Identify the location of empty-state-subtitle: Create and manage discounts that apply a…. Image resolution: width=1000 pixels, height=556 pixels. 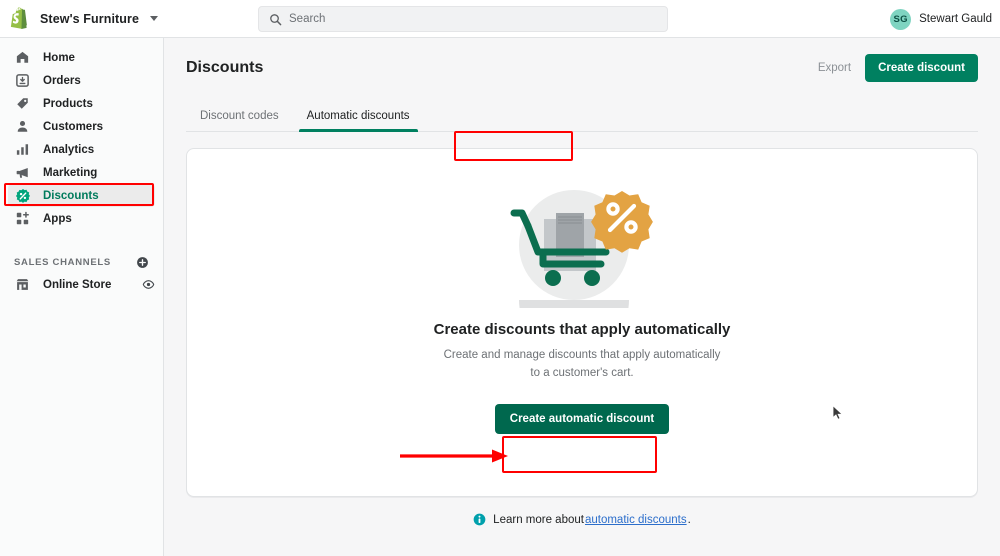
(582, 364).